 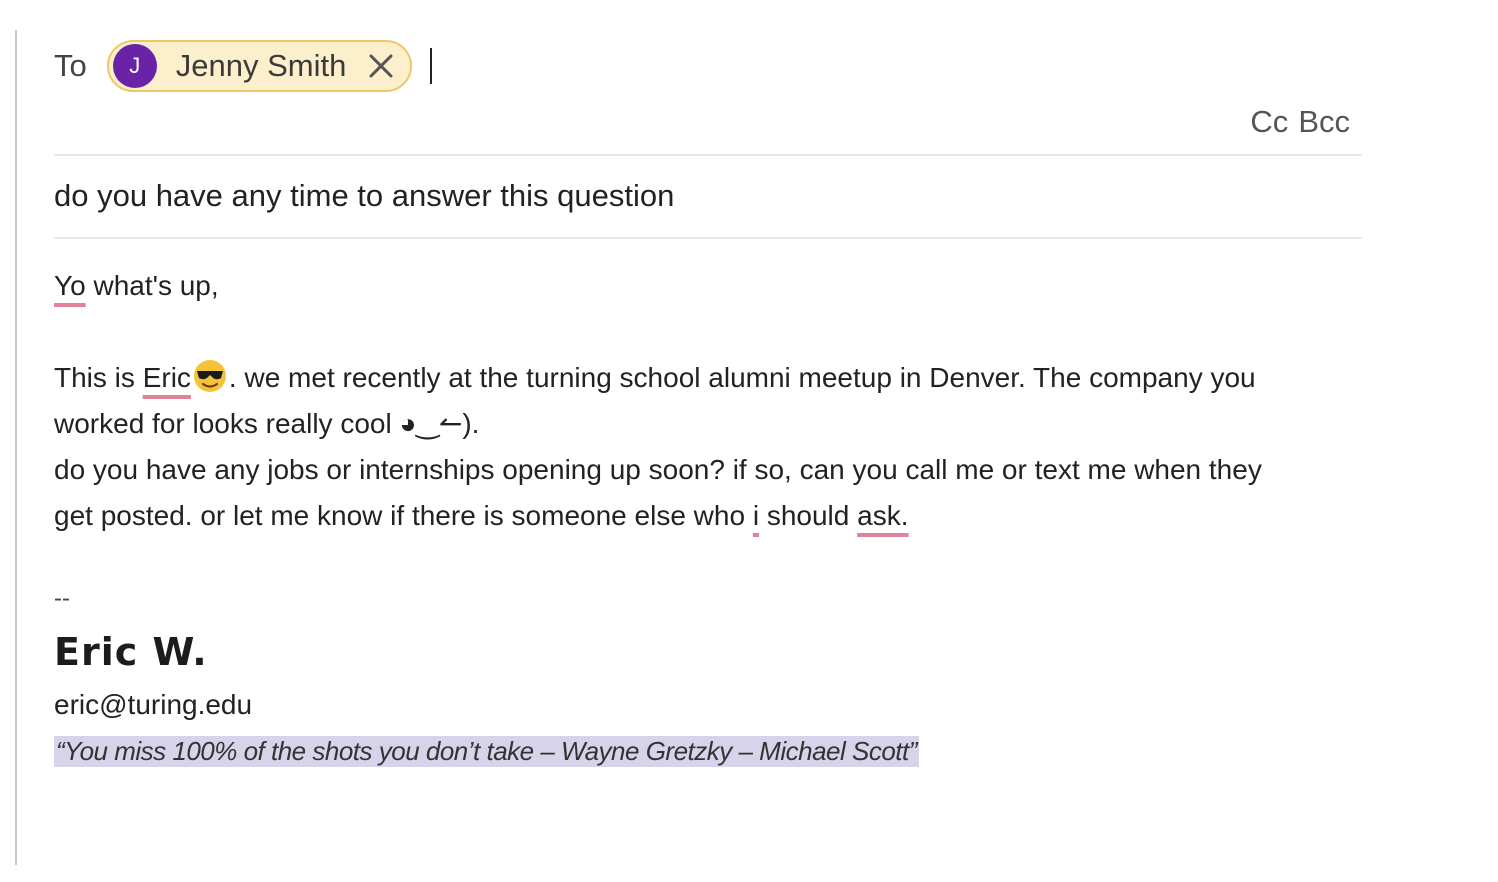 What do you see at coordinates (70, 65) in the screenshot?
I see `to-label: To` at bounding box center [70, 65].